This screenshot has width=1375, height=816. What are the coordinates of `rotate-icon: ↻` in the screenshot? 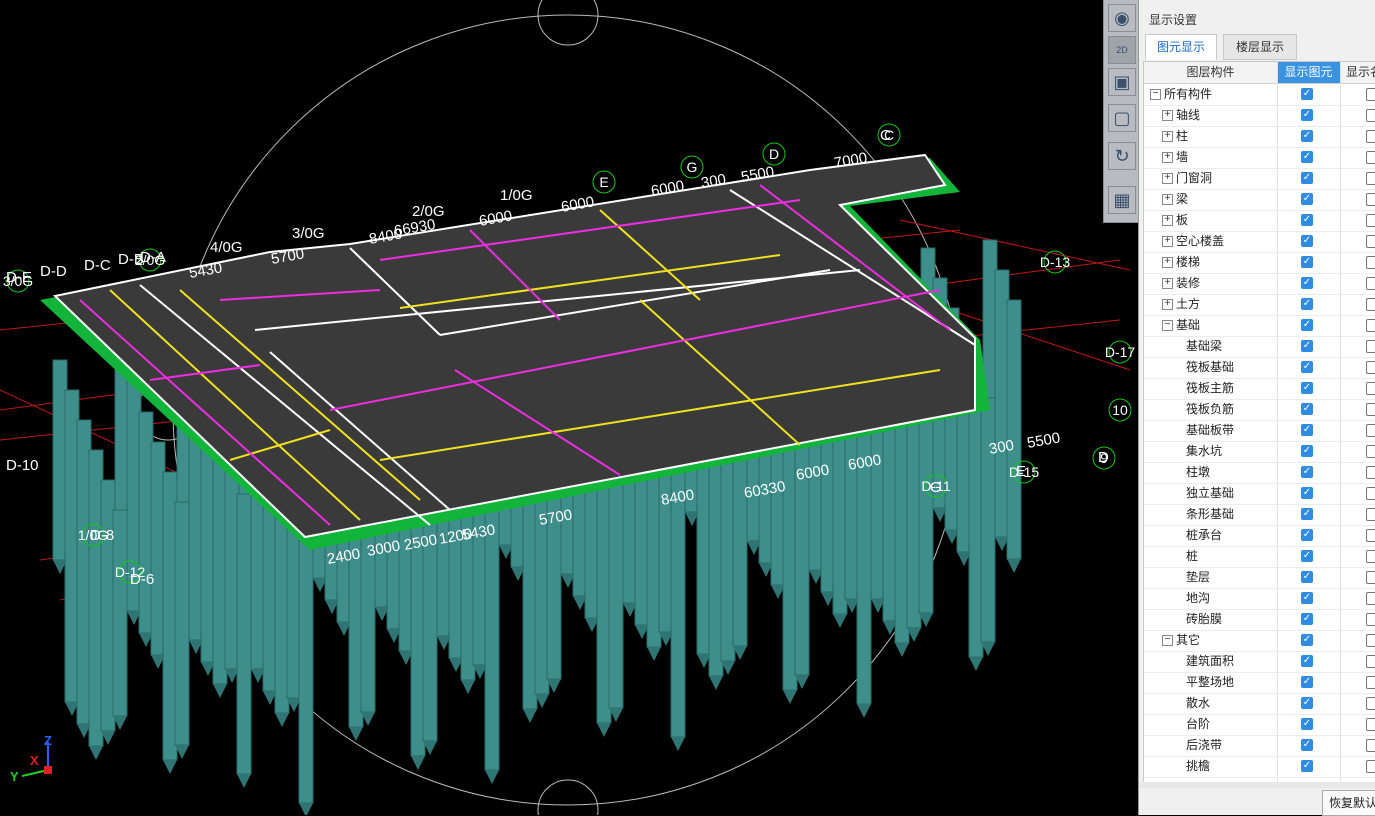 It's located at (1122, 156).